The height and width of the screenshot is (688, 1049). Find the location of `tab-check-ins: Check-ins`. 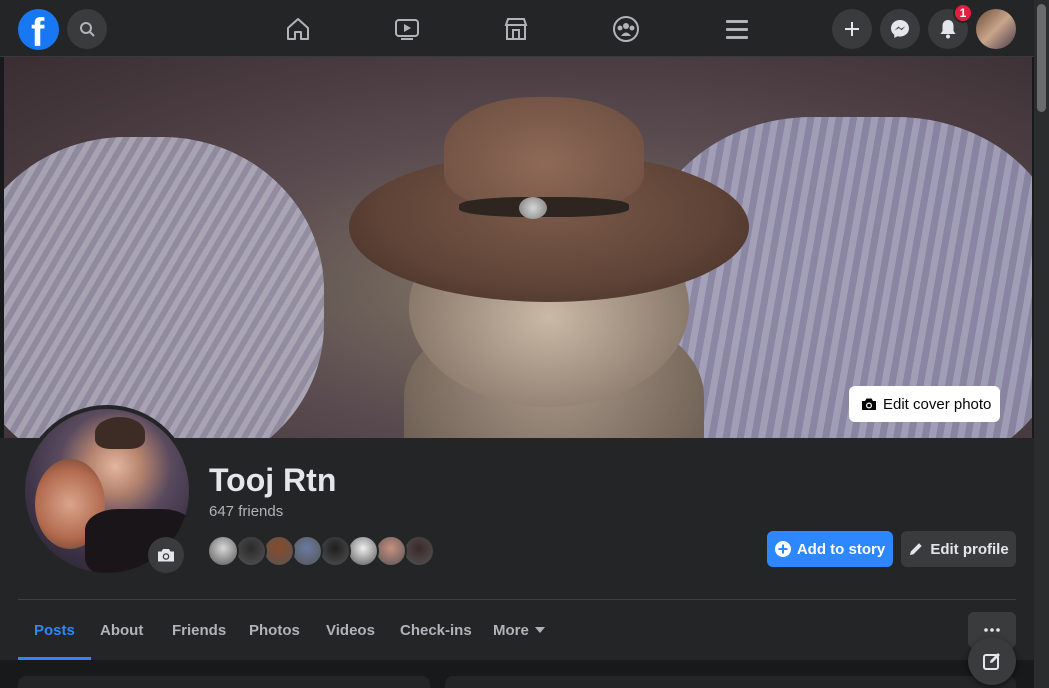

tab-check-ins: Check-ins is located at coordinates (436, 630).